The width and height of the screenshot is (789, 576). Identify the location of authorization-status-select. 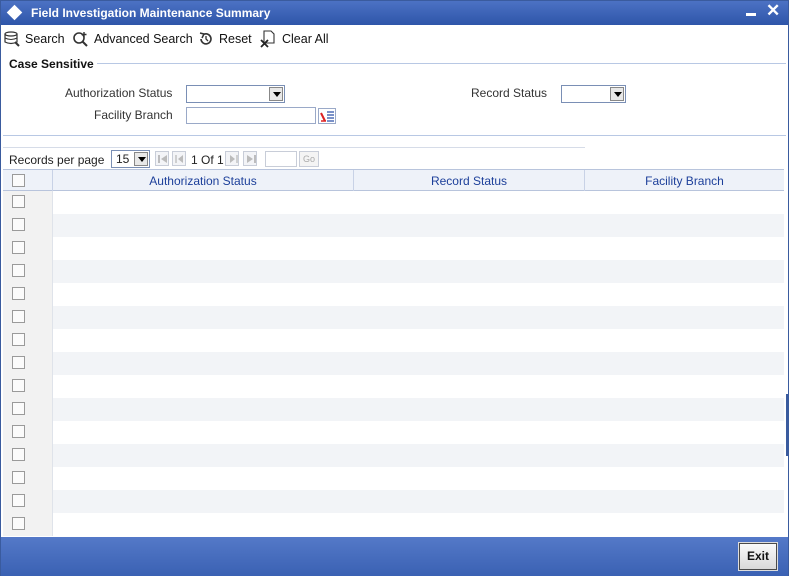
(235, 94).